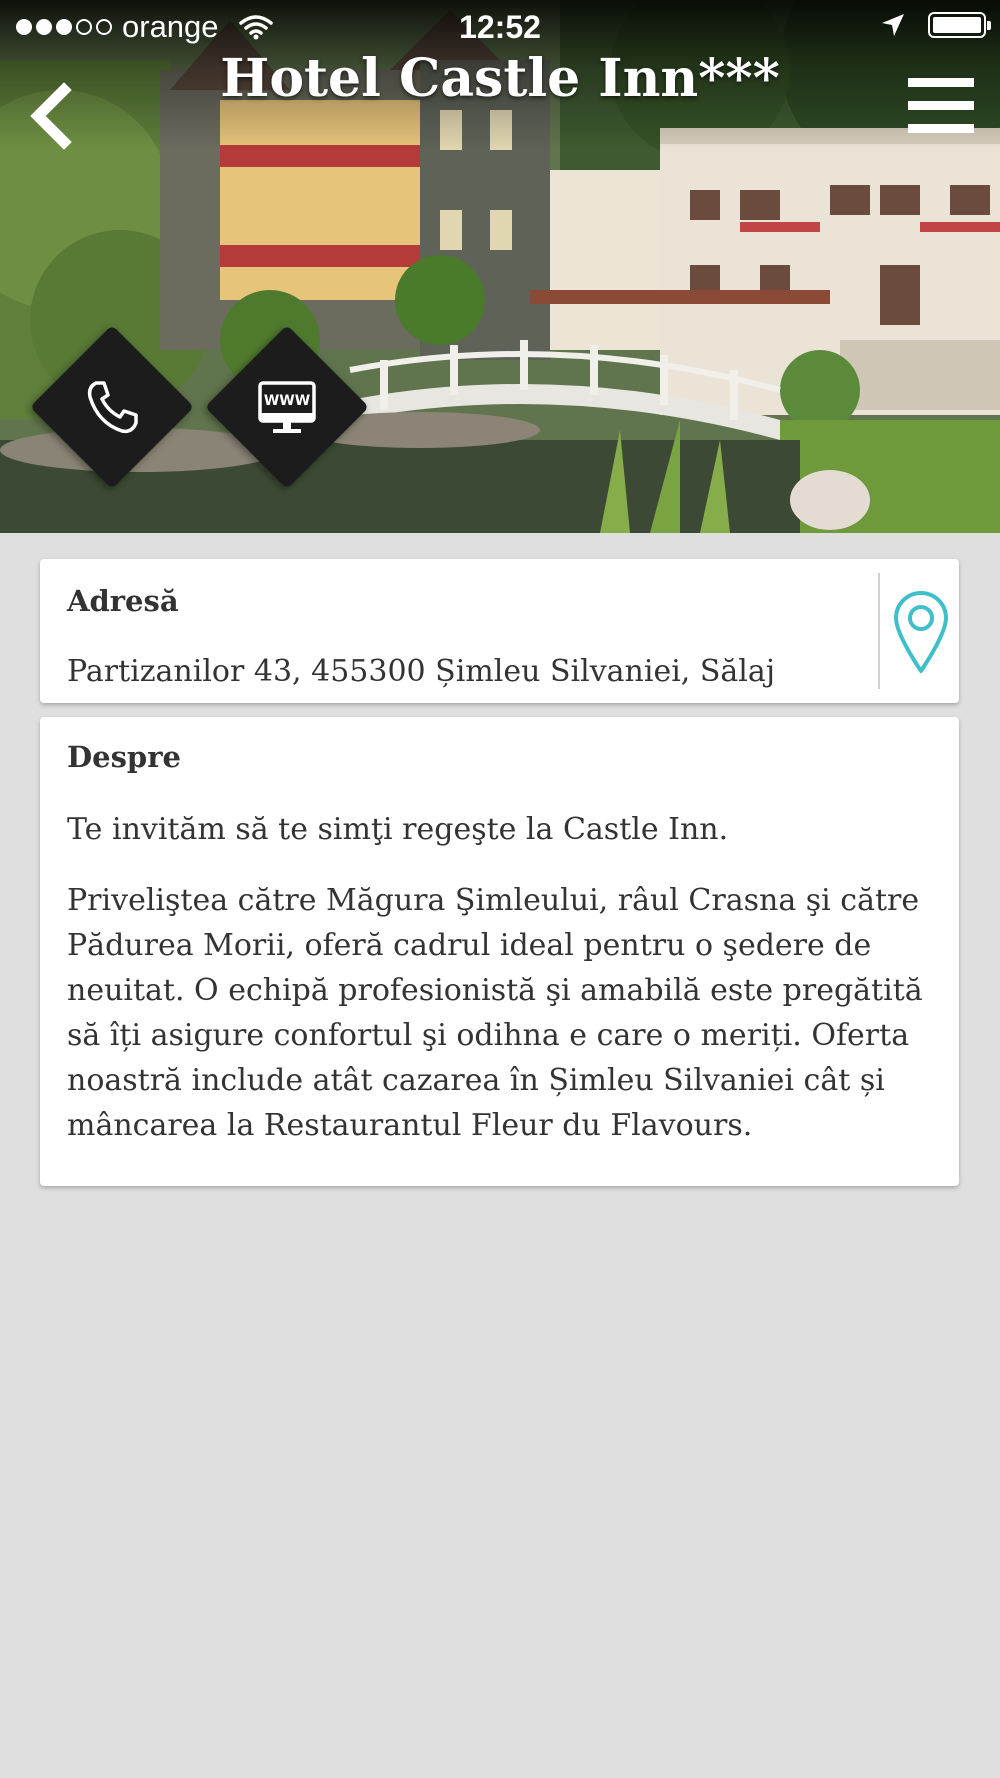  What do you see at coordinates (124, 757) in the screenshot?
I see `about-heading: Despre` at bounding box center [124, 757].